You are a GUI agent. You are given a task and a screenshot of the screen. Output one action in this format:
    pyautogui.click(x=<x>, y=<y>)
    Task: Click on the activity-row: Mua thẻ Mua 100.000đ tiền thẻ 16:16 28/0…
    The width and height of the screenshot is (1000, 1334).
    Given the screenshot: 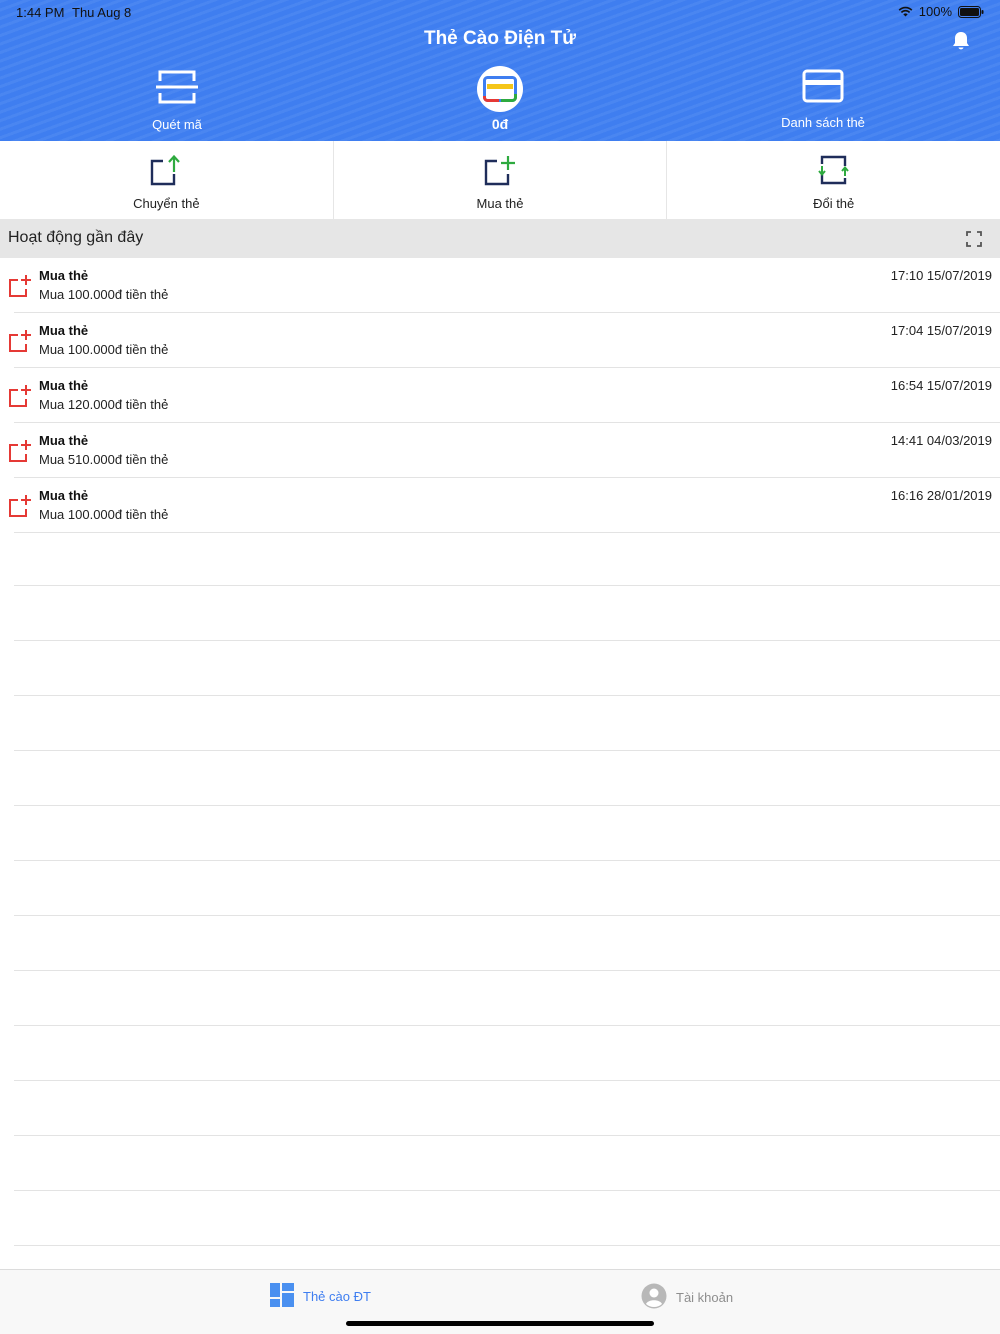 What is the action you would take?
    pyautogui.click(x=504, y=505)
    